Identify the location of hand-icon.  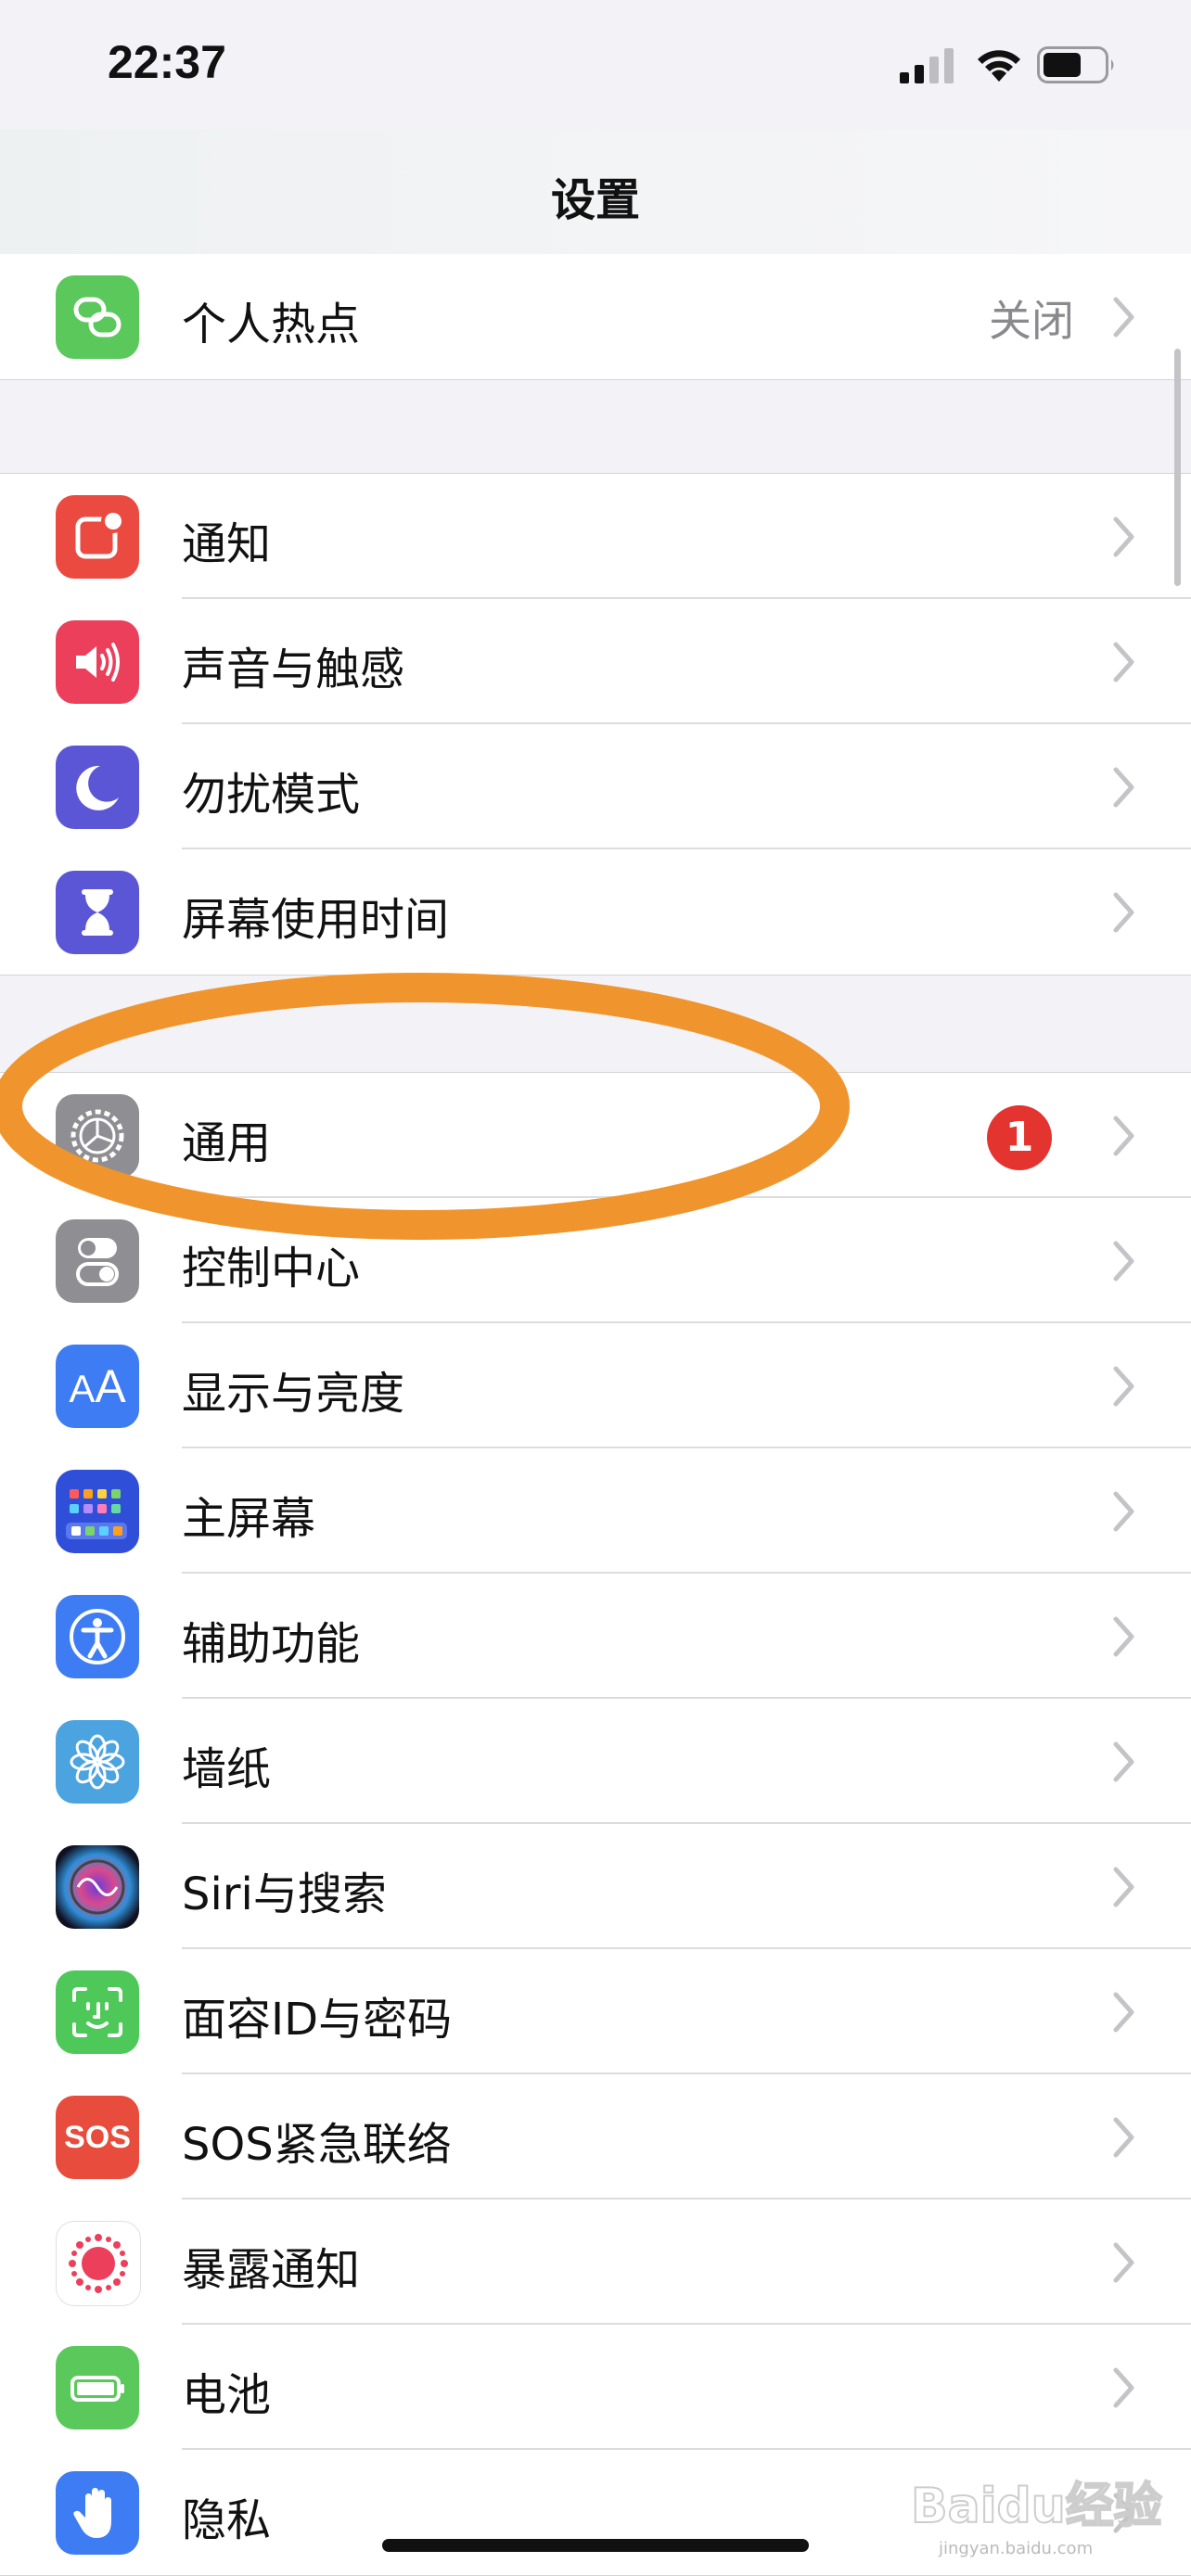
(97, 2513).